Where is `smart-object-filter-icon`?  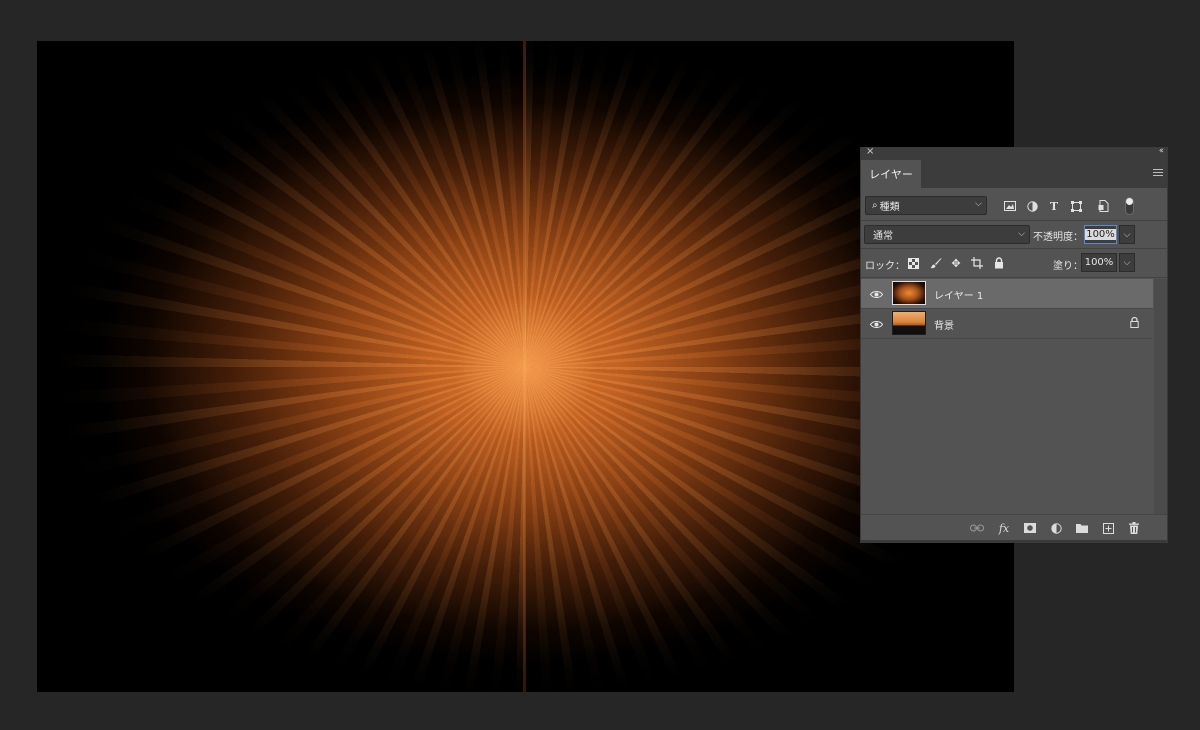 smart-object-filter-icon is located at coordinates (1103, 206).